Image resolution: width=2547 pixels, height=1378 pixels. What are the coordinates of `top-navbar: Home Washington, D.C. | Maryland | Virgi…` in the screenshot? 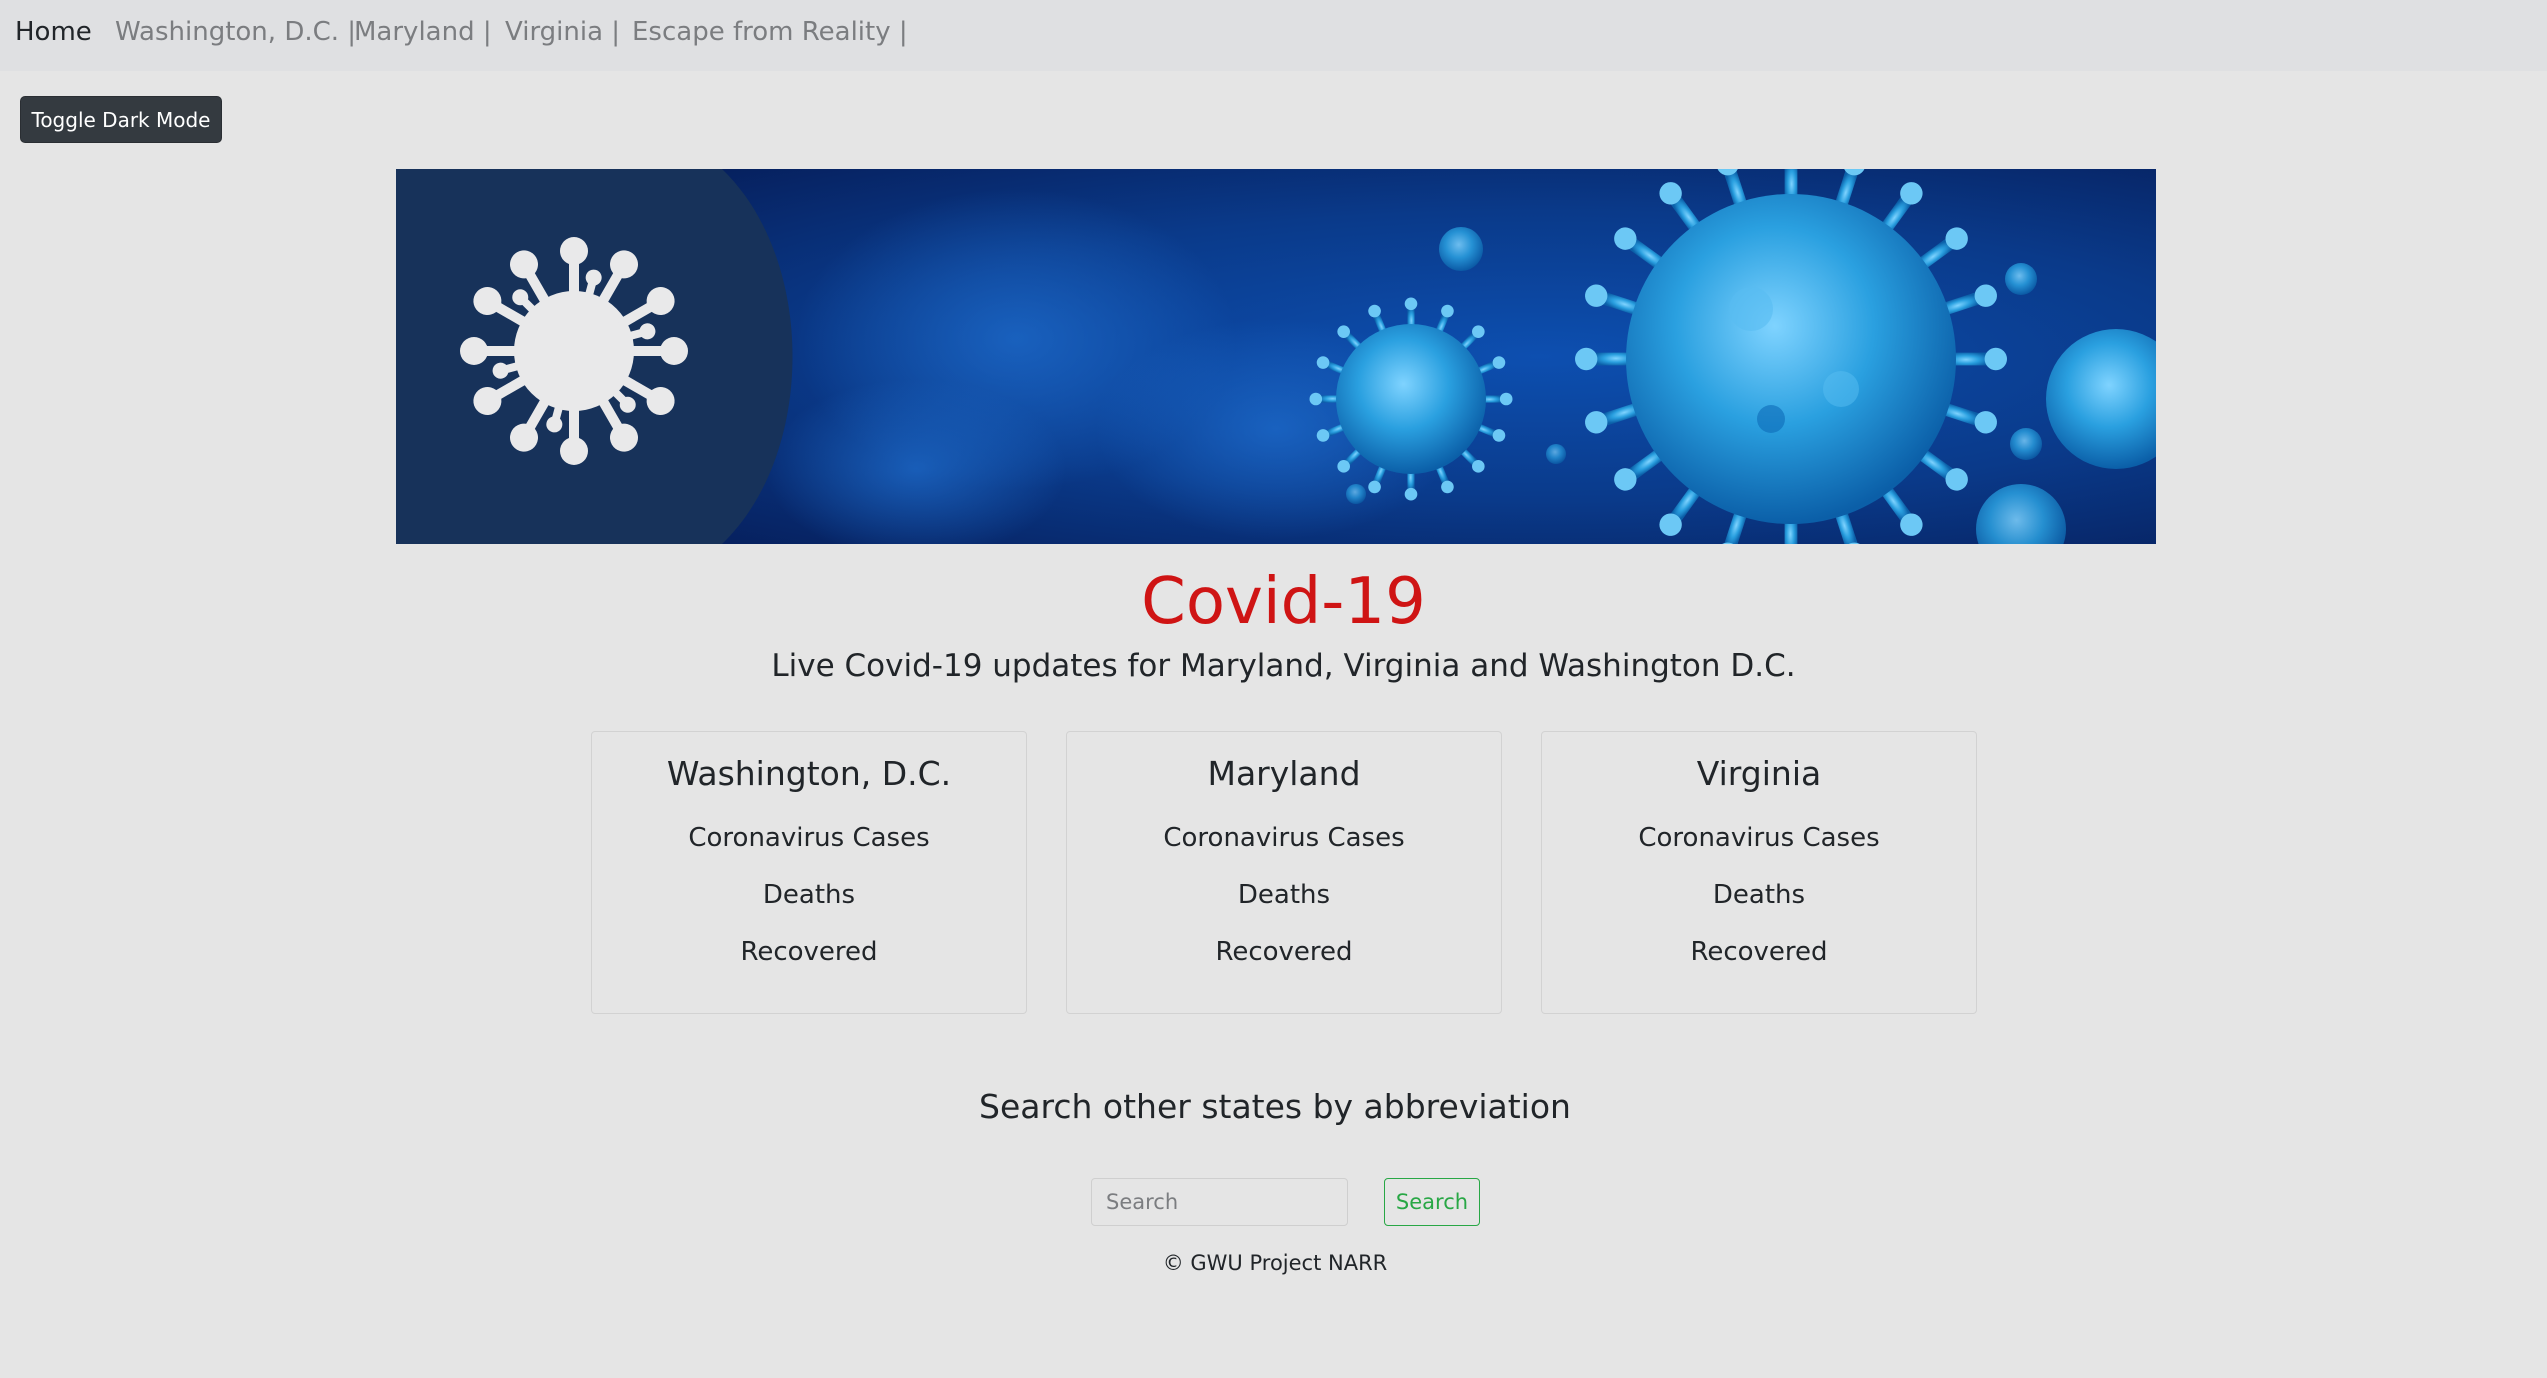 It's located at (1273, 35).